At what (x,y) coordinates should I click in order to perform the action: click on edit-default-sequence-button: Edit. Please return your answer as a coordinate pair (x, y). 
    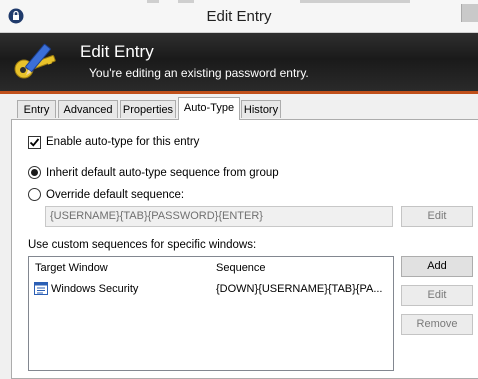
    Looking at the image, I should click on (437, 216).